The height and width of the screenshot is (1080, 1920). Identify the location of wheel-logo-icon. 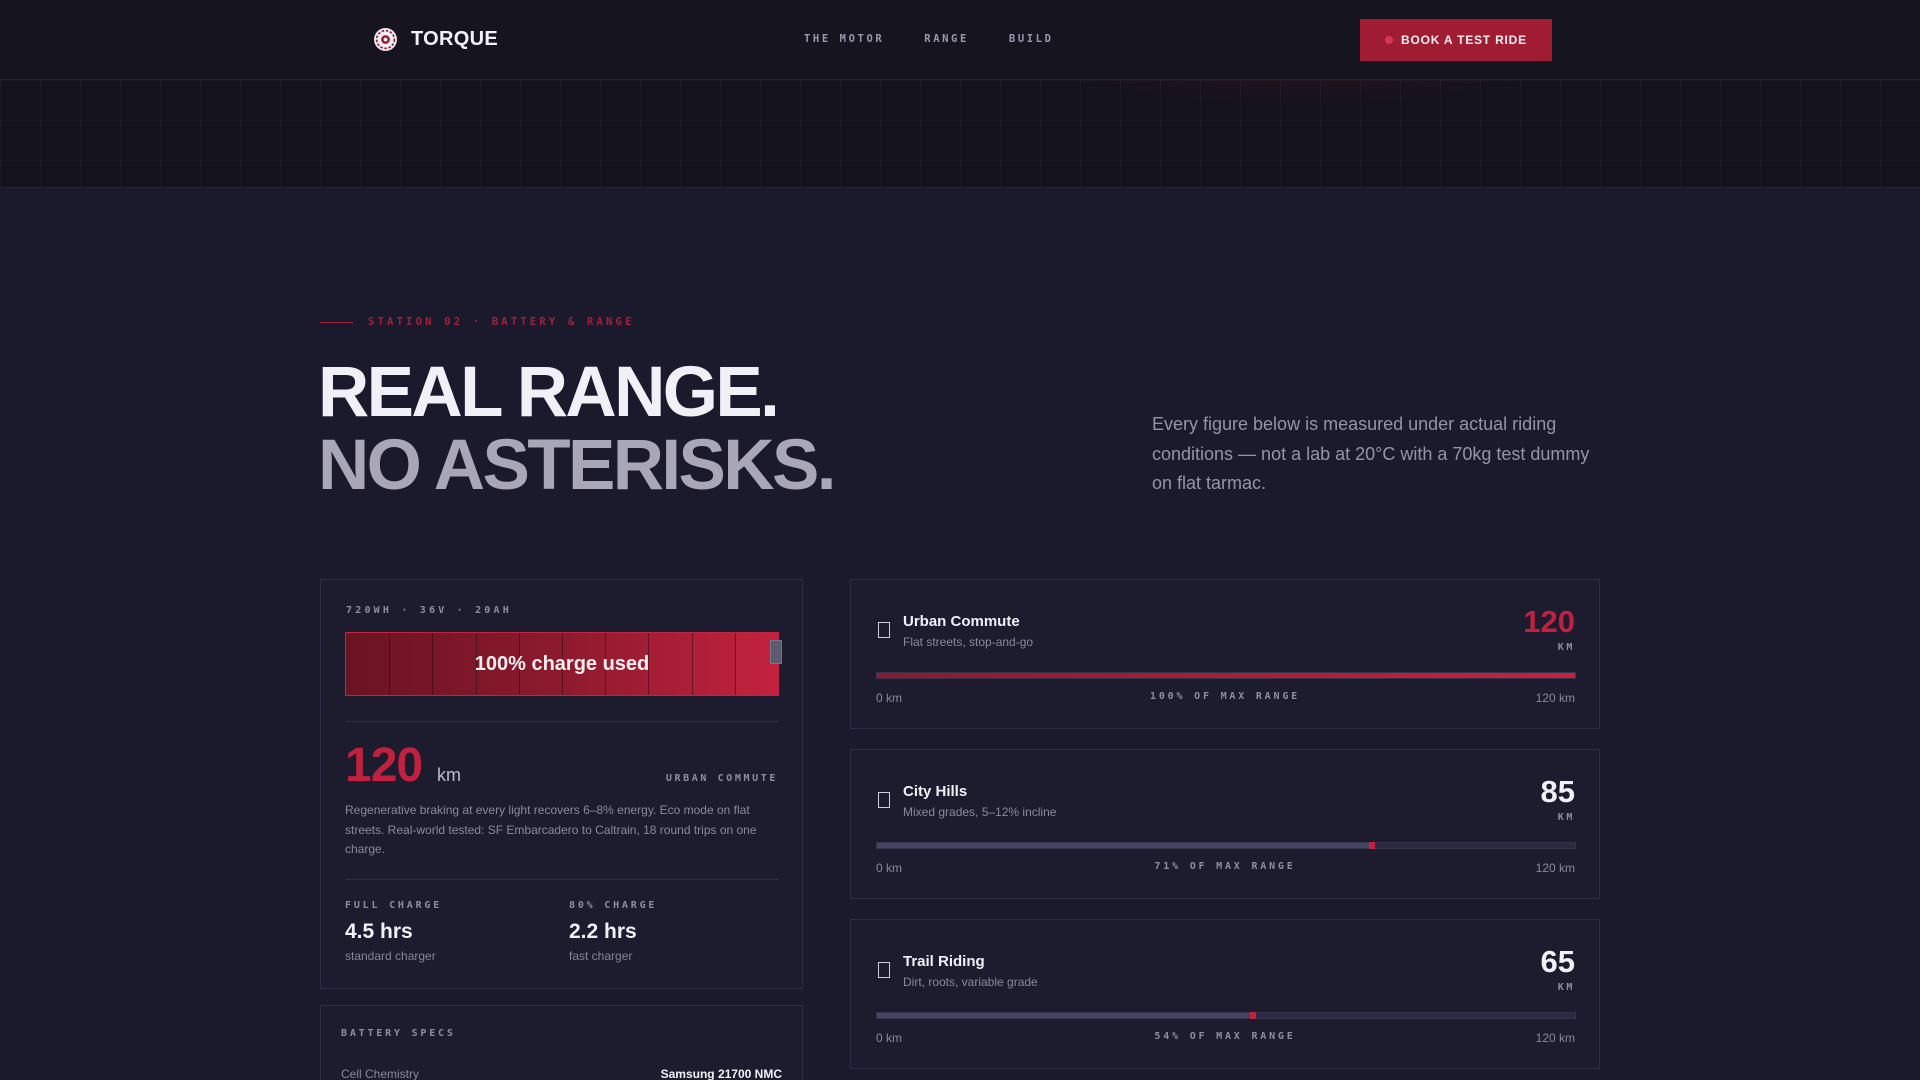
(385, 39).